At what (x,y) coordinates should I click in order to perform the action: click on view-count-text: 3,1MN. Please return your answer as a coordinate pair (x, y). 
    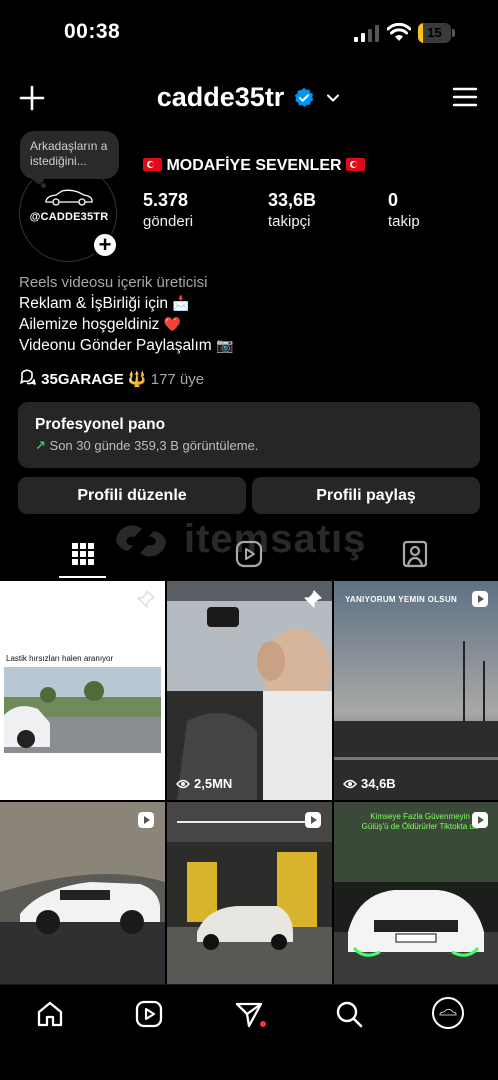
    Looking at the image, I should click on (46, 783).